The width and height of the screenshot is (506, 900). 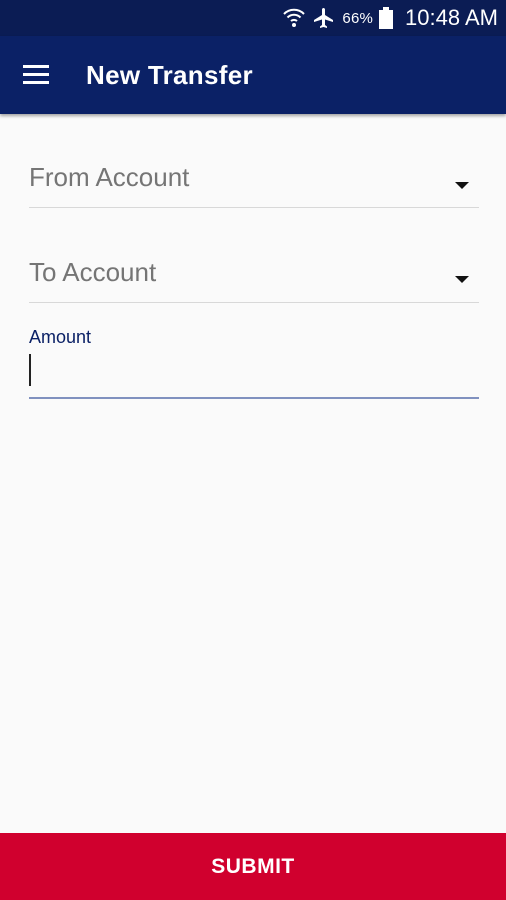 I want to click on submit-button: SUBMIT, so click(x=253, y=866).